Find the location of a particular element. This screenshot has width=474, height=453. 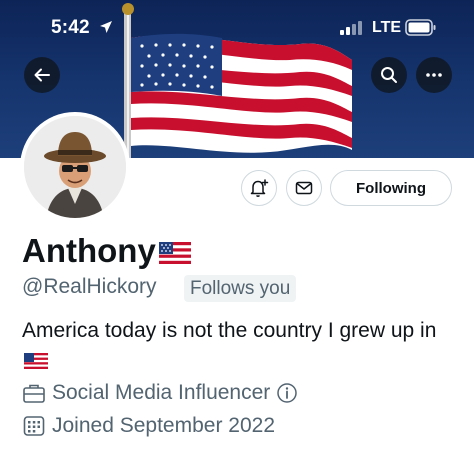

search-icon is located at coordinates (389, 75).